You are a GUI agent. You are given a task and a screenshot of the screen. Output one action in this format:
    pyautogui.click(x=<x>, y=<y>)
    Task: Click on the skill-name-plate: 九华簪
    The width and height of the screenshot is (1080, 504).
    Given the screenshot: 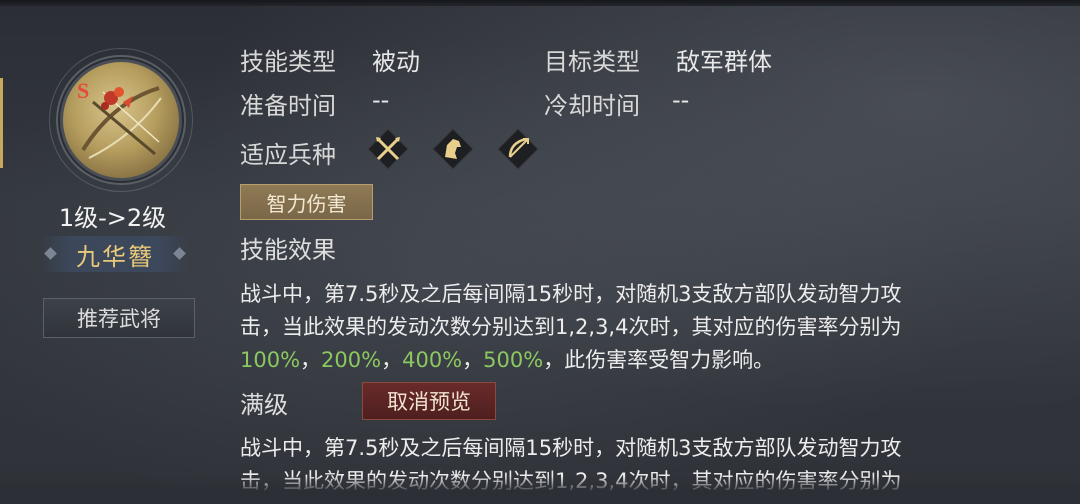 What is the action you would take?
    pyautogui.click(x=115, y=254)
    